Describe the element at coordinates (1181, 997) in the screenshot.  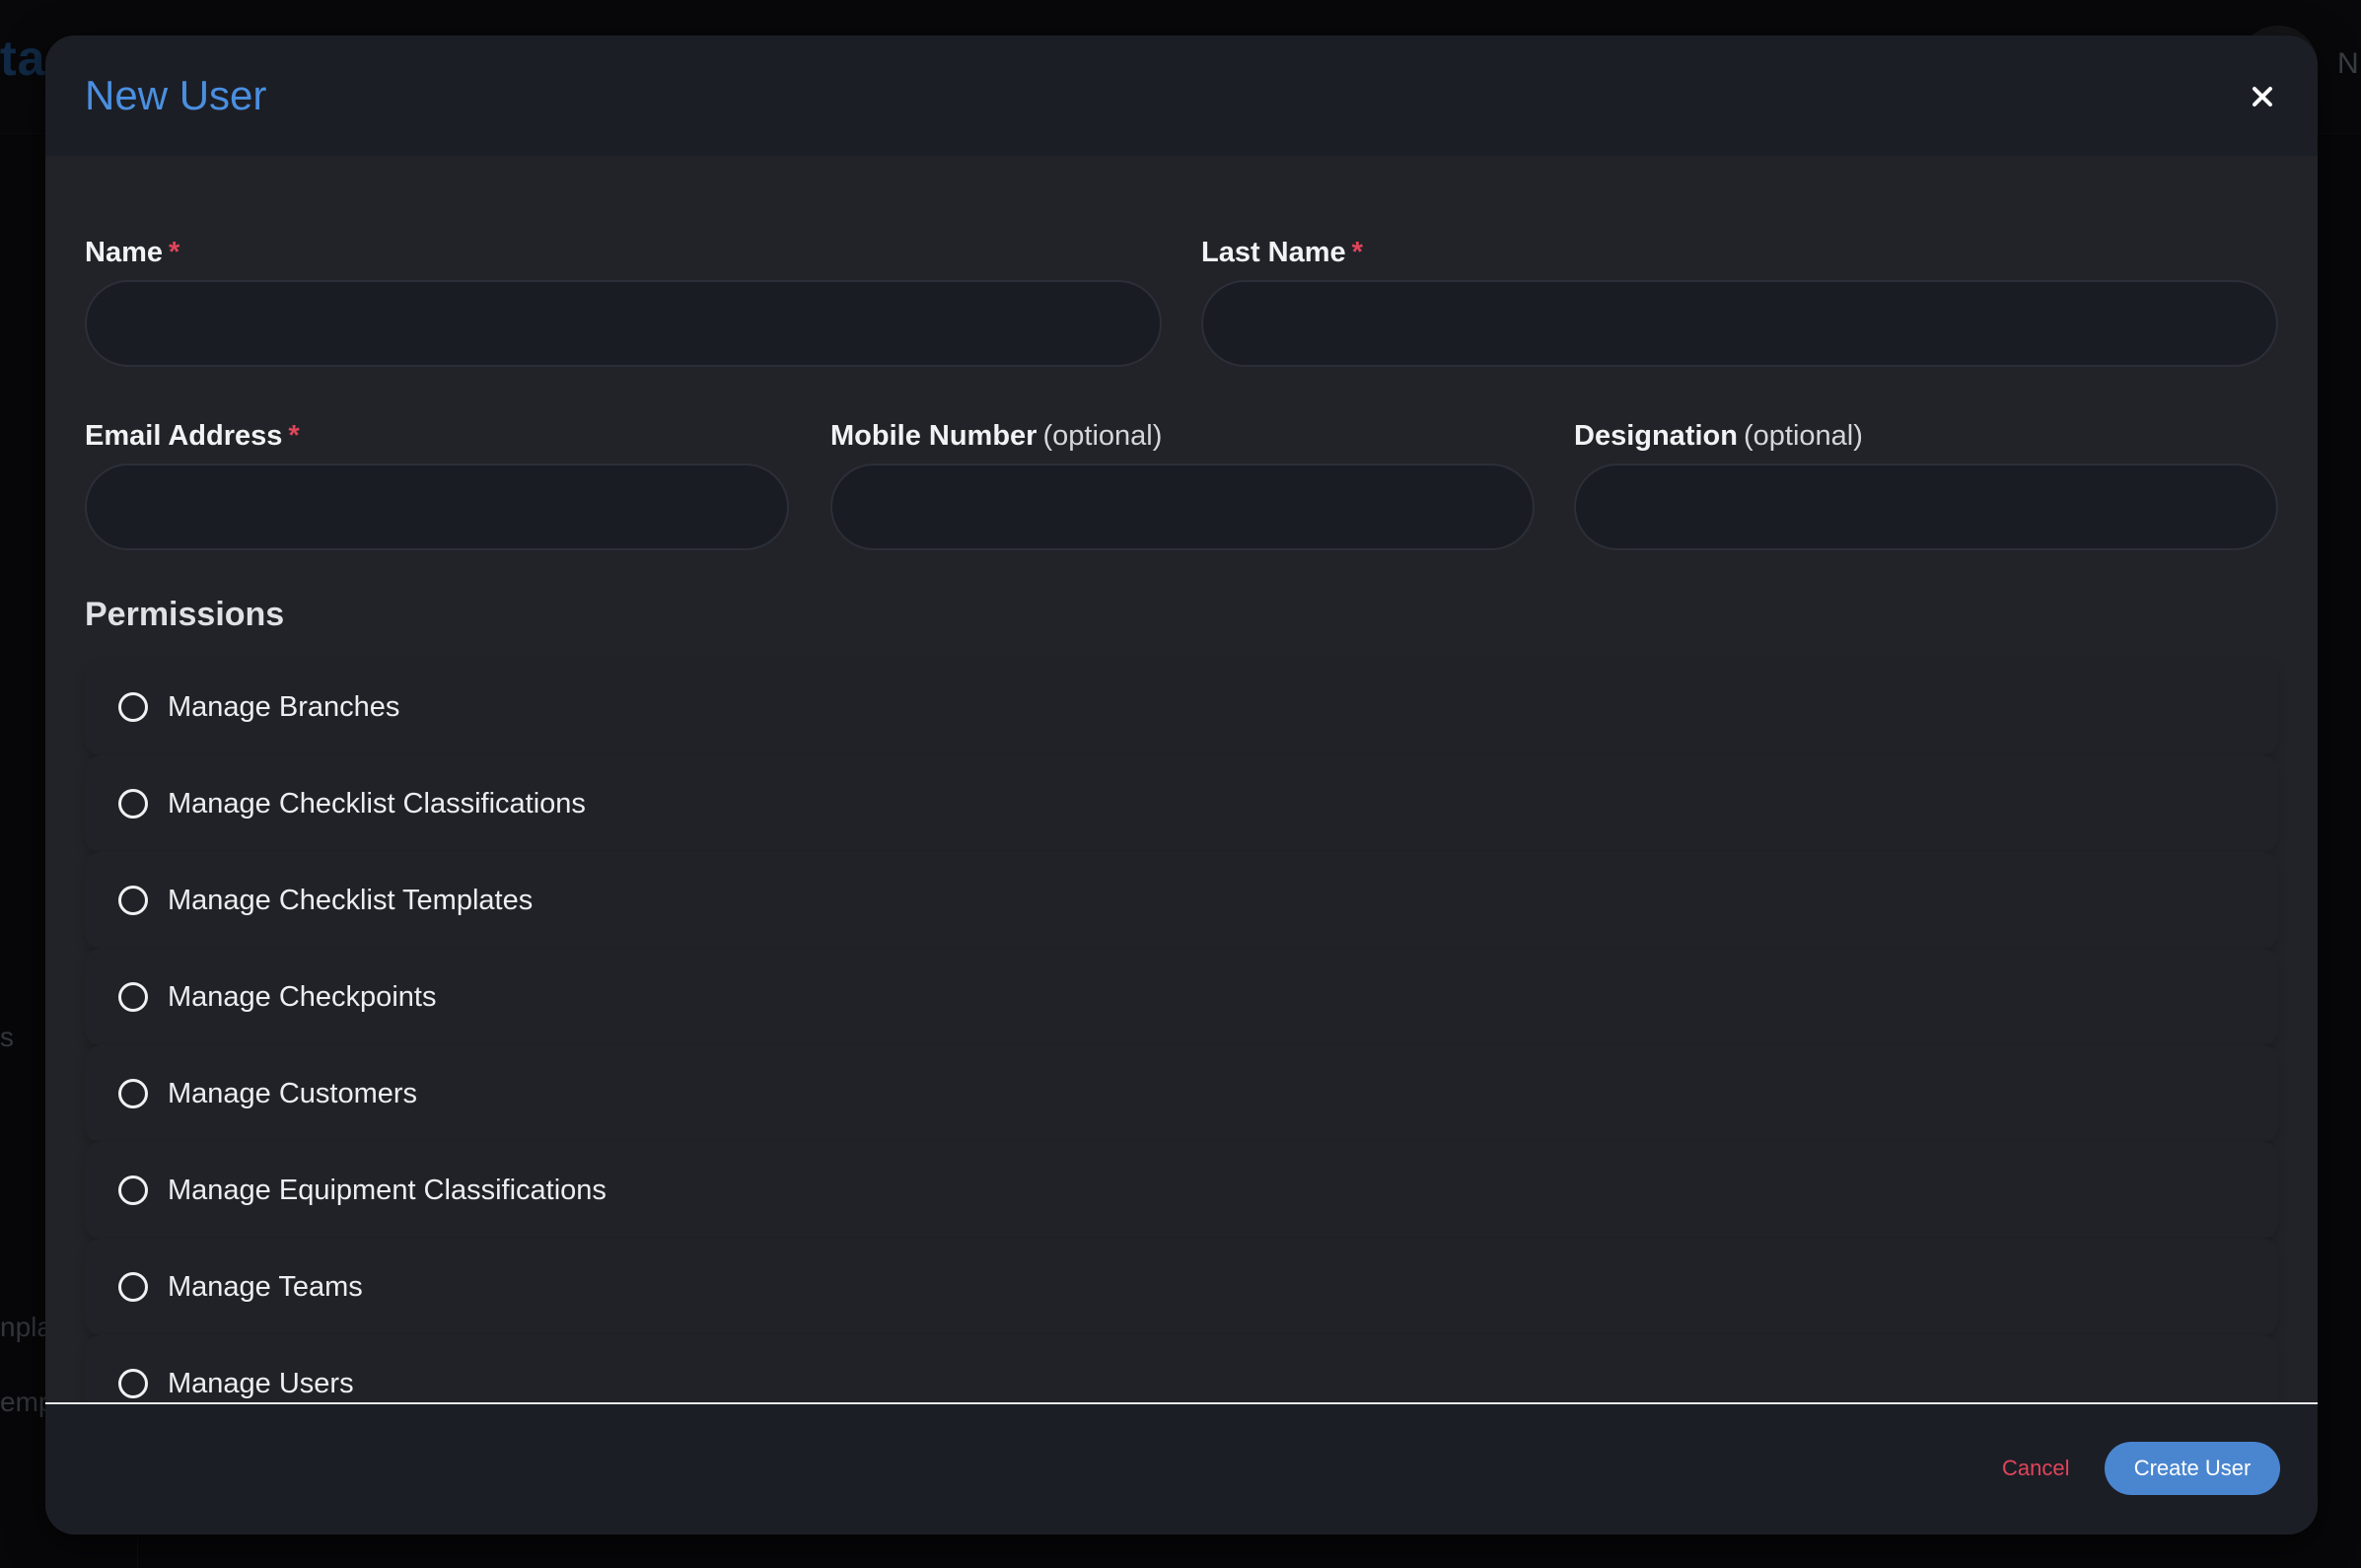
I see `permission-item: Manage Checkpoints` at that location.